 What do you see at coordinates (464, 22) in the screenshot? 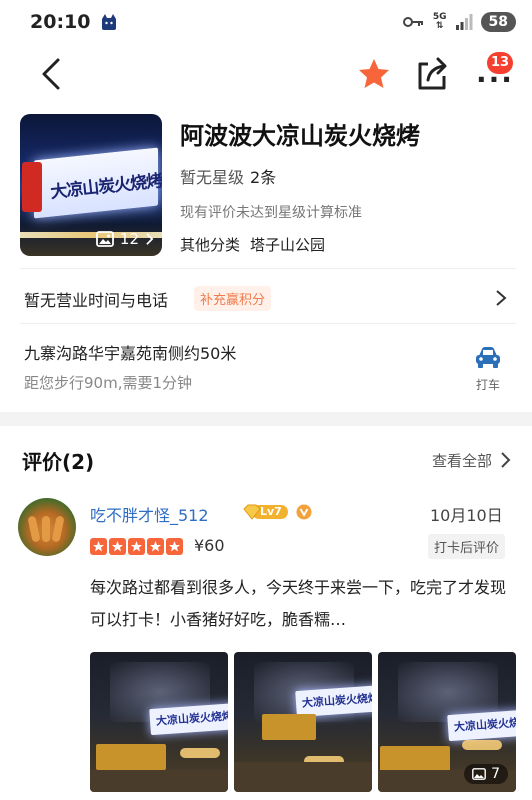
I see `signal-icon` at bounding box center [464, 22].